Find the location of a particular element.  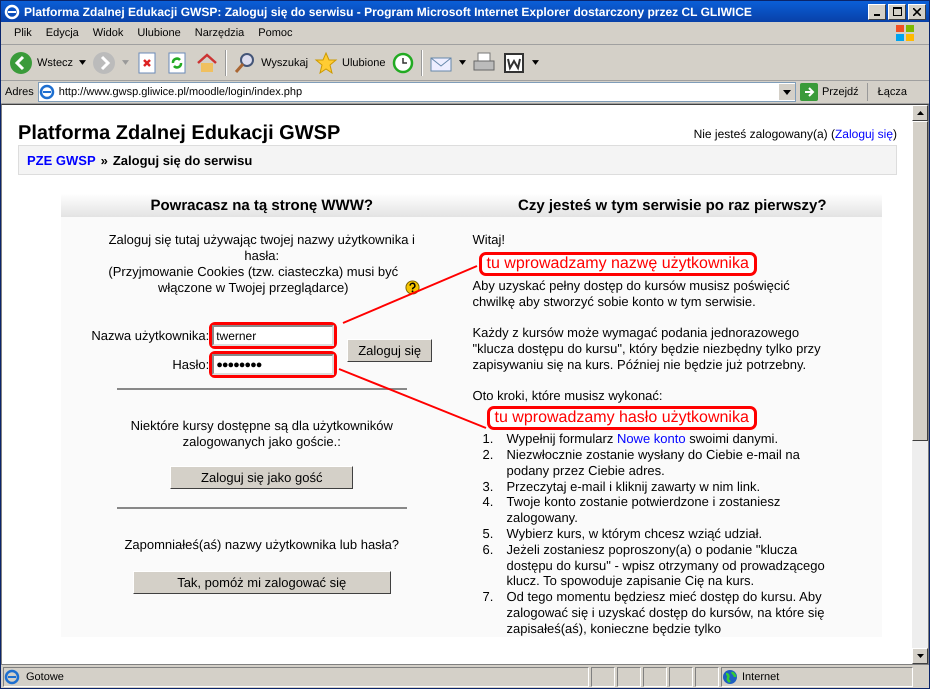

globe-icon is located at coordinates (730, 676).